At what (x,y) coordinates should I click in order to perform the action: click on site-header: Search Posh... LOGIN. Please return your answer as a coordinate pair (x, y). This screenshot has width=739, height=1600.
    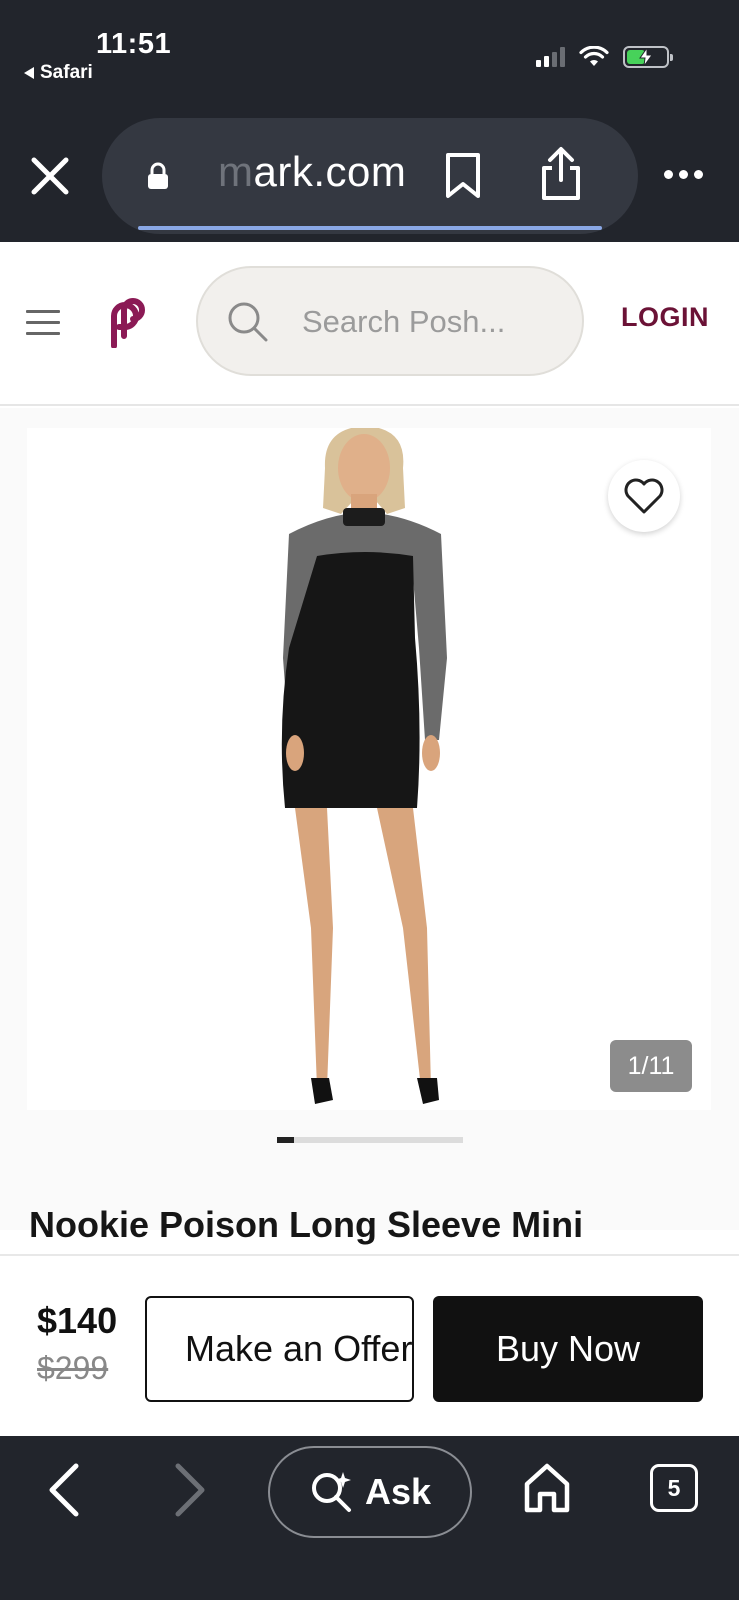
    Looking at the image, I should click on (369, 324).